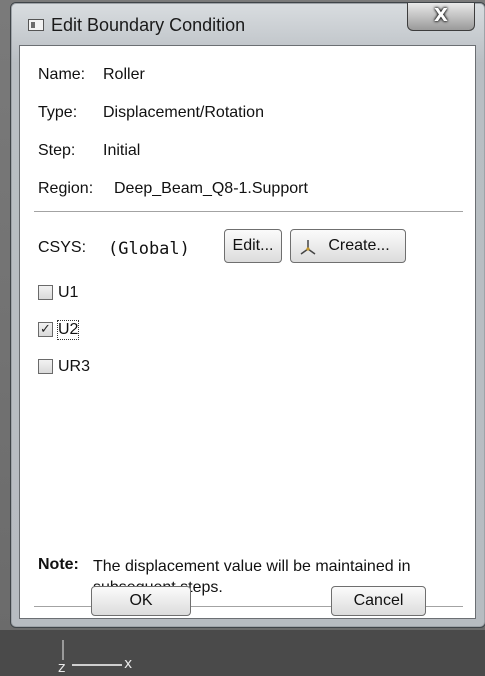 This screenshot has height=676, width=485. What do you see at coordinates (58, 564) in the screenshot?
I see `note-label: Note:` at bounding box center [58, 564].